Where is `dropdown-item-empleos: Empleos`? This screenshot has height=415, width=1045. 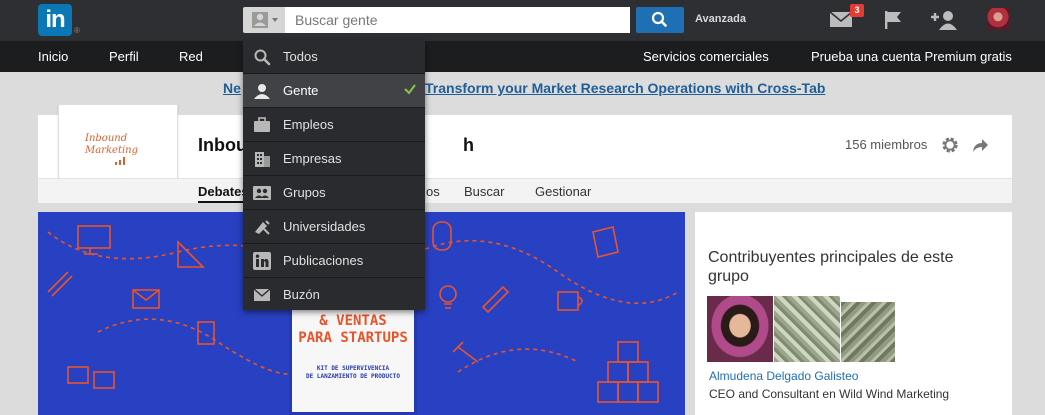
dropdown-item-empleos: Empleos is located at coordinates (334, 125).